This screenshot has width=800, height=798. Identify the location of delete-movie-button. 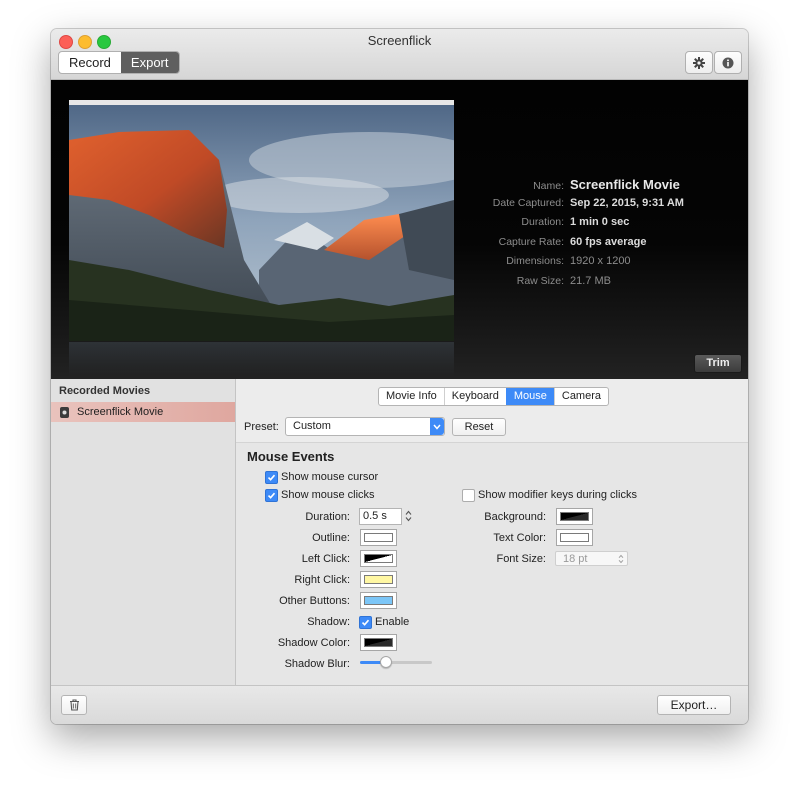
(74, 705).